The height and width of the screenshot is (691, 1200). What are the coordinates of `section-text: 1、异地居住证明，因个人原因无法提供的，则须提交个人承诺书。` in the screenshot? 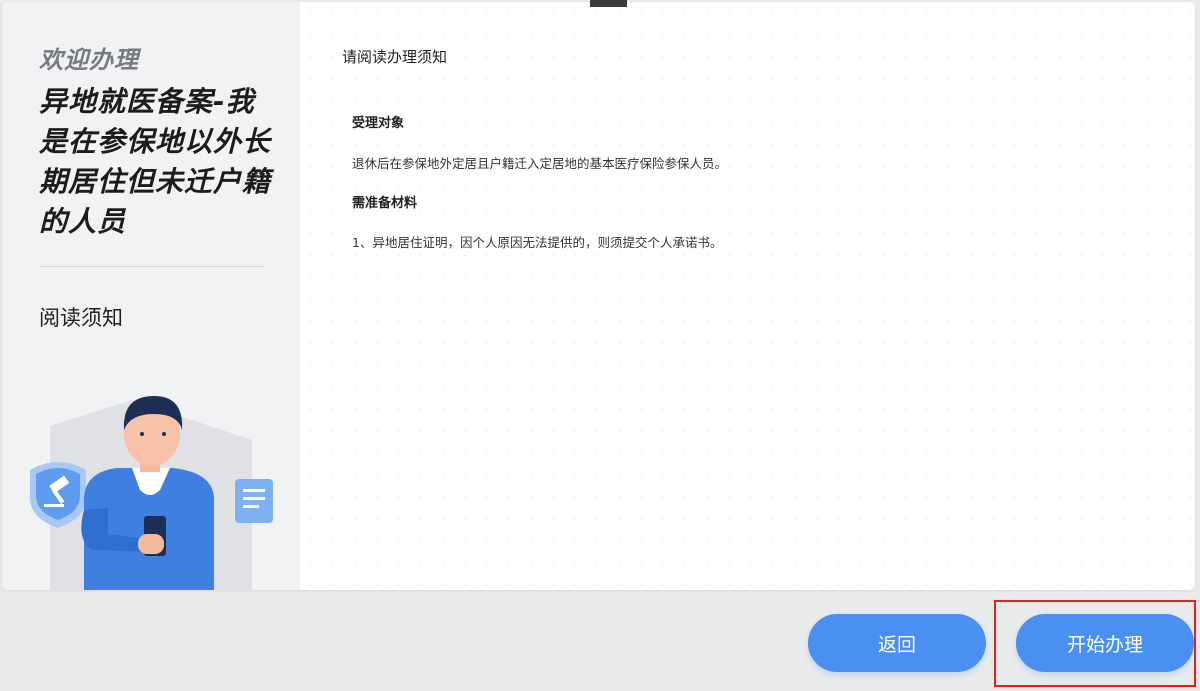 It's located at (537, 242).